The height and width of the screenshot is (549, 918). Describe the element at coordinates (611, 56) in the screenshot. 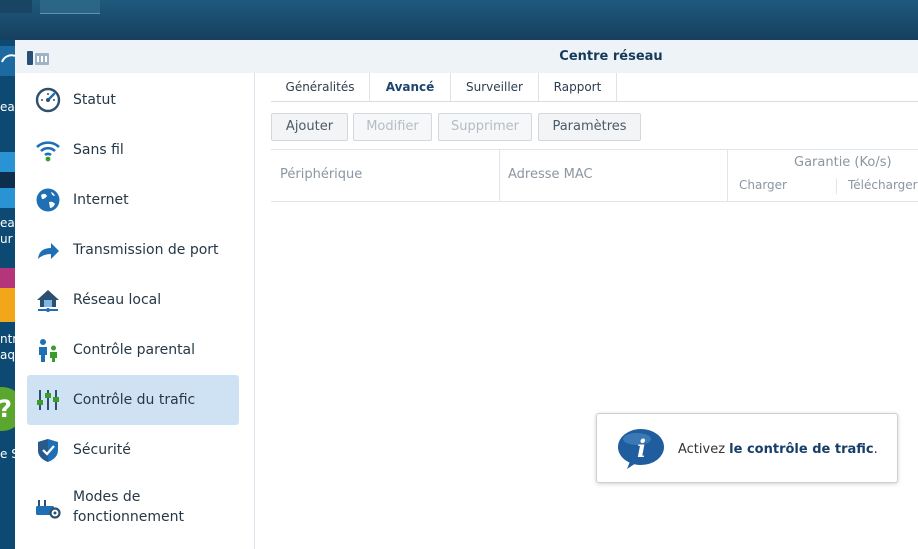

I see `window-title: Centre réseau` at that location.